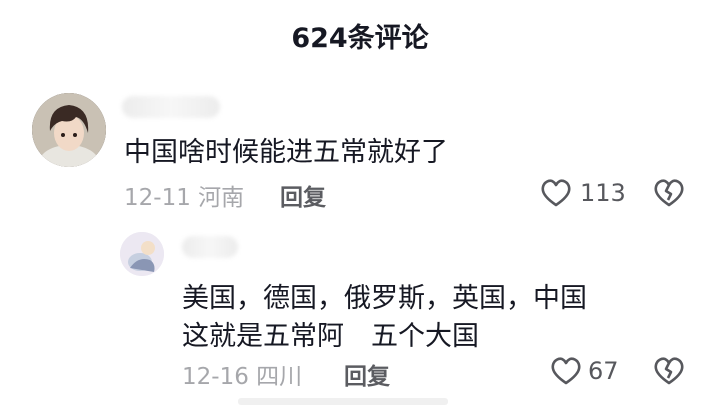 The height and width of the screenshot is (405, 720). I want to click on comment-text: 中国啥时候能进五常就好了, so click(286, 152).